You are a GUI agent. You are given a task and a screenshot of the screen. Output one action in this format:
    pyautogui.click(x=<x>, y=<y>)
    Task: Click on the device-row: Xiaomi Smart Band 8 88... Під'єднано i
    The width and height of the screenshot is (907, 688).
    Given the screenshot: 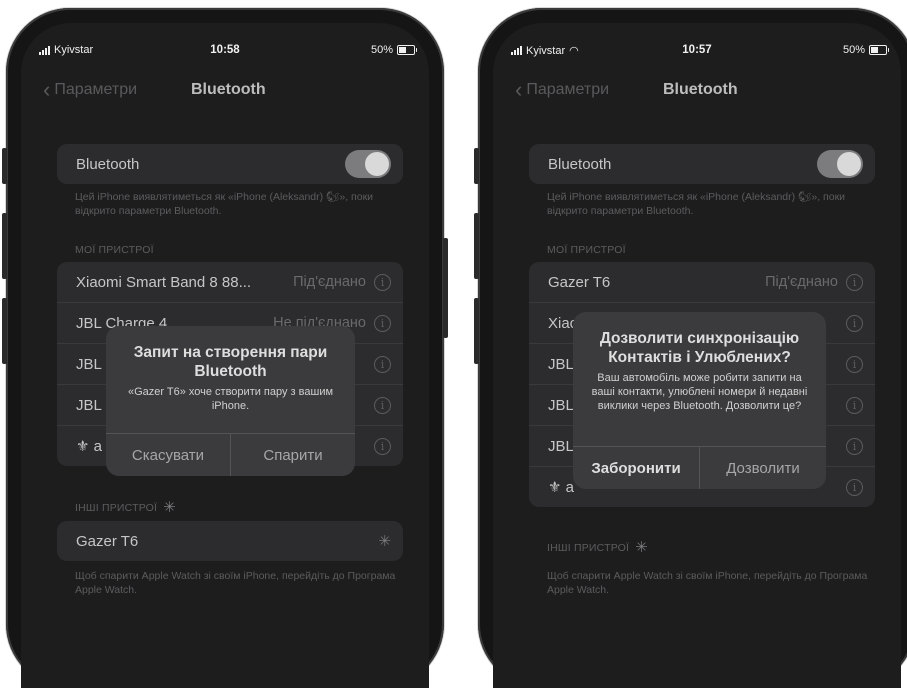 What is the action you would take?
    pyautogui.click(x=230, y=282)
    